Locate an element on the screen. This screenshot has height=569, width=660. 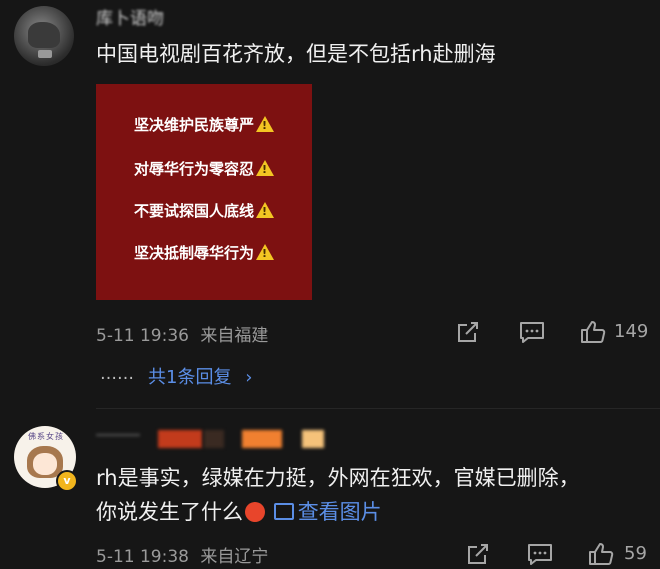
comment-location: 来自福建 is located at coordinates (234, 336).